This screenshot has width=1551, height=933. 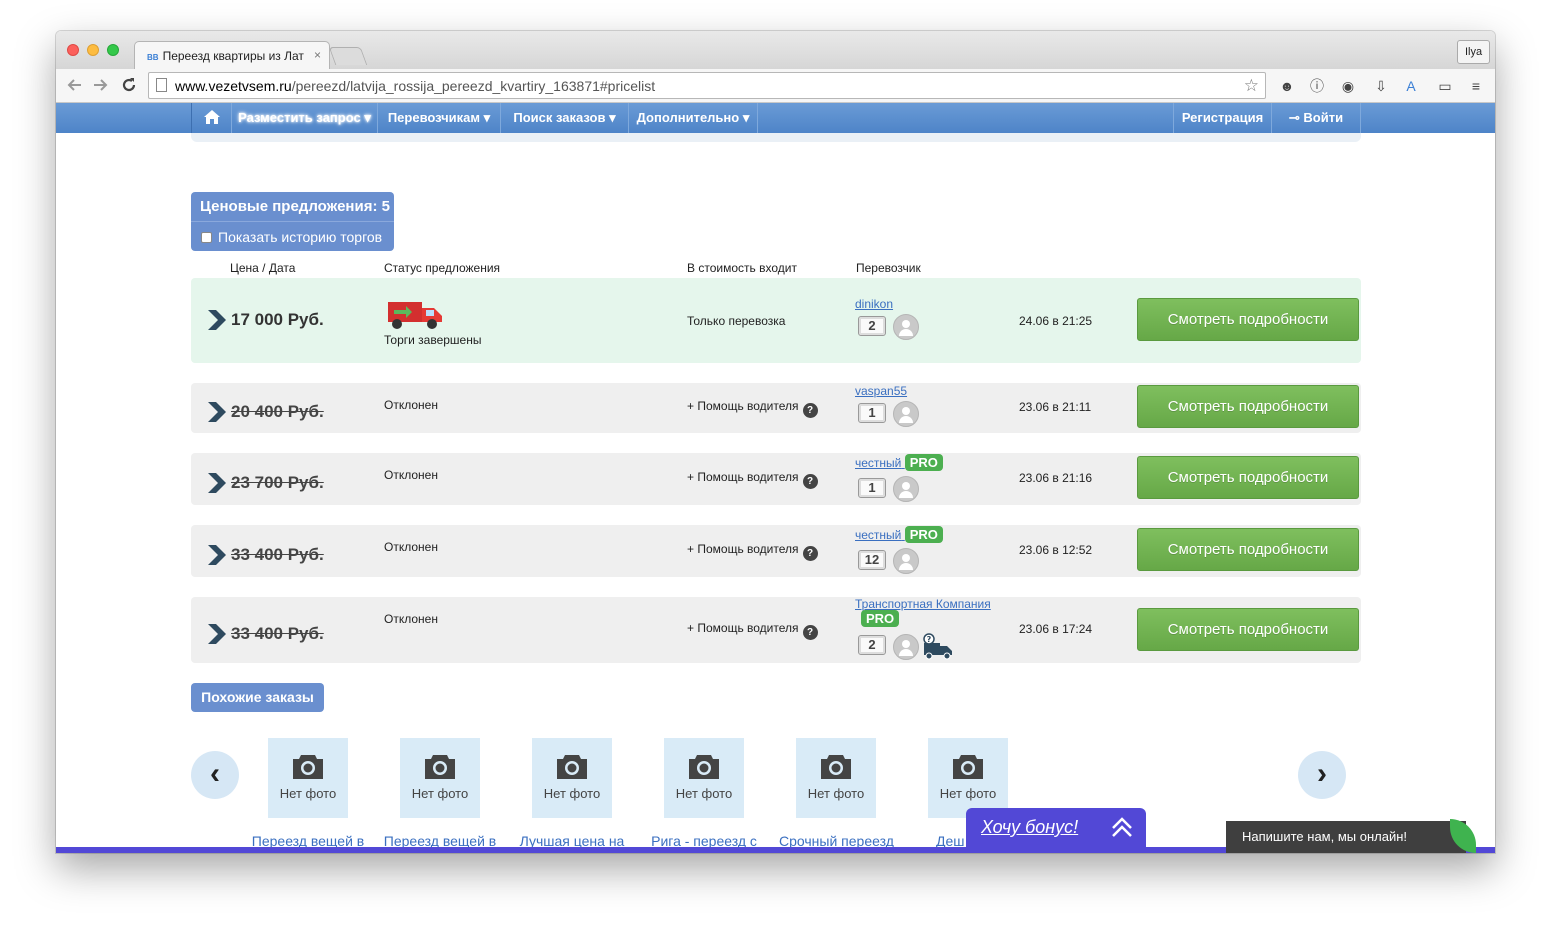 What do you see at coordinates (1473, 52) in the screenshot?
I see `profile-button: Ilya` at bounding box center [1473, 52].